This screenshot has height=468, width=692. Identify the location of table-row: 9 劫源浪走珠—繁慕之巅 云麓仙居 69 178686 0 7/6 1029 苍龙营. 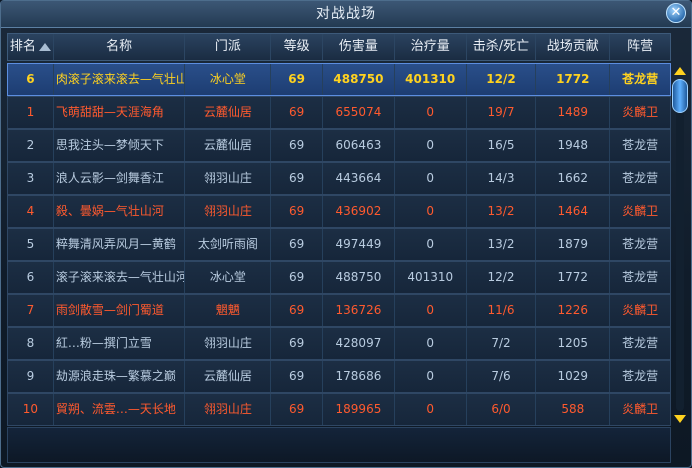
(339, 376).